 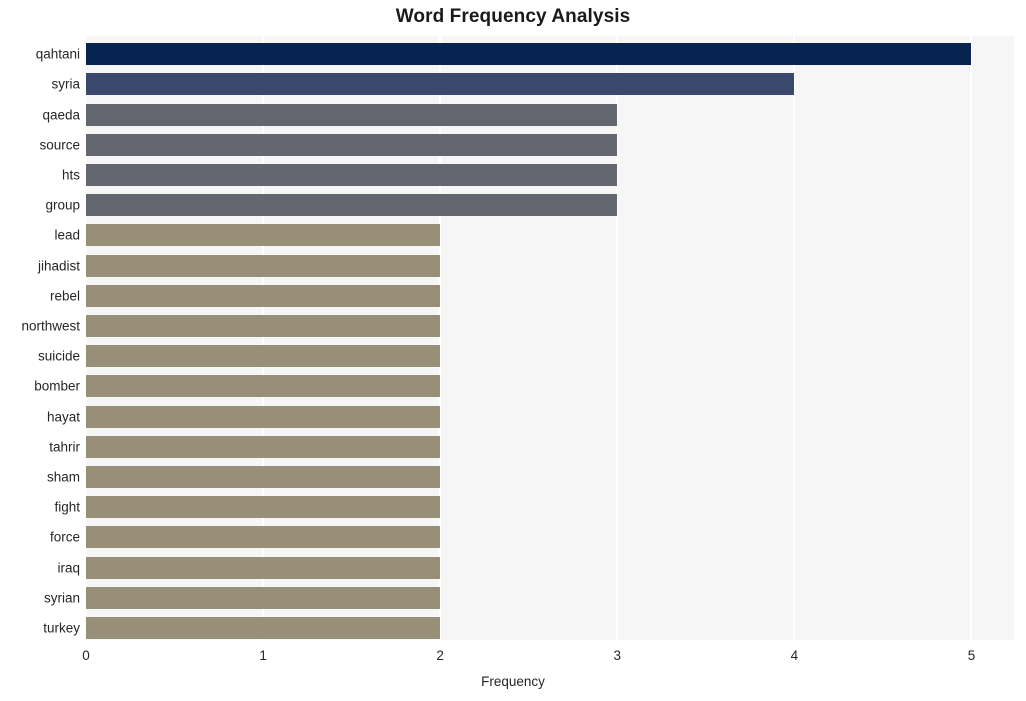 I want to click on y-tick-label-qaeda: qaeda, so click(x=61, y=114).